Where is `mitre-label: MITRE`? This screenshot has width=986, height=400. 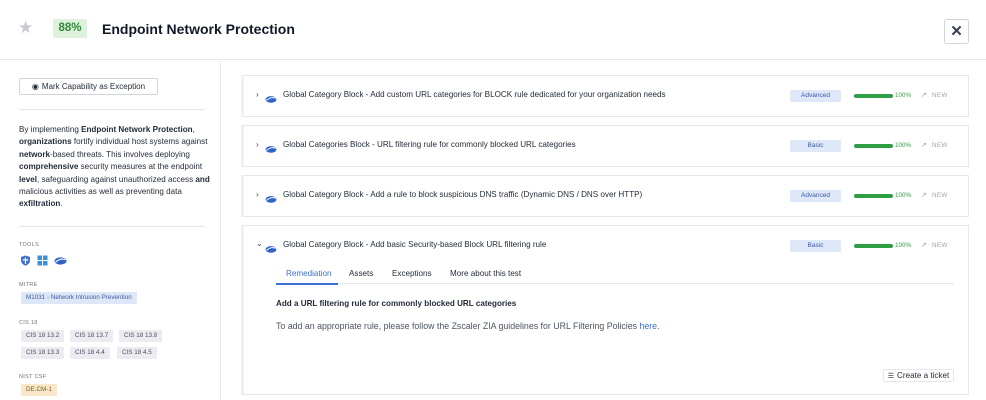 mitre-label: MITRE is located at coordinates (28, 285).